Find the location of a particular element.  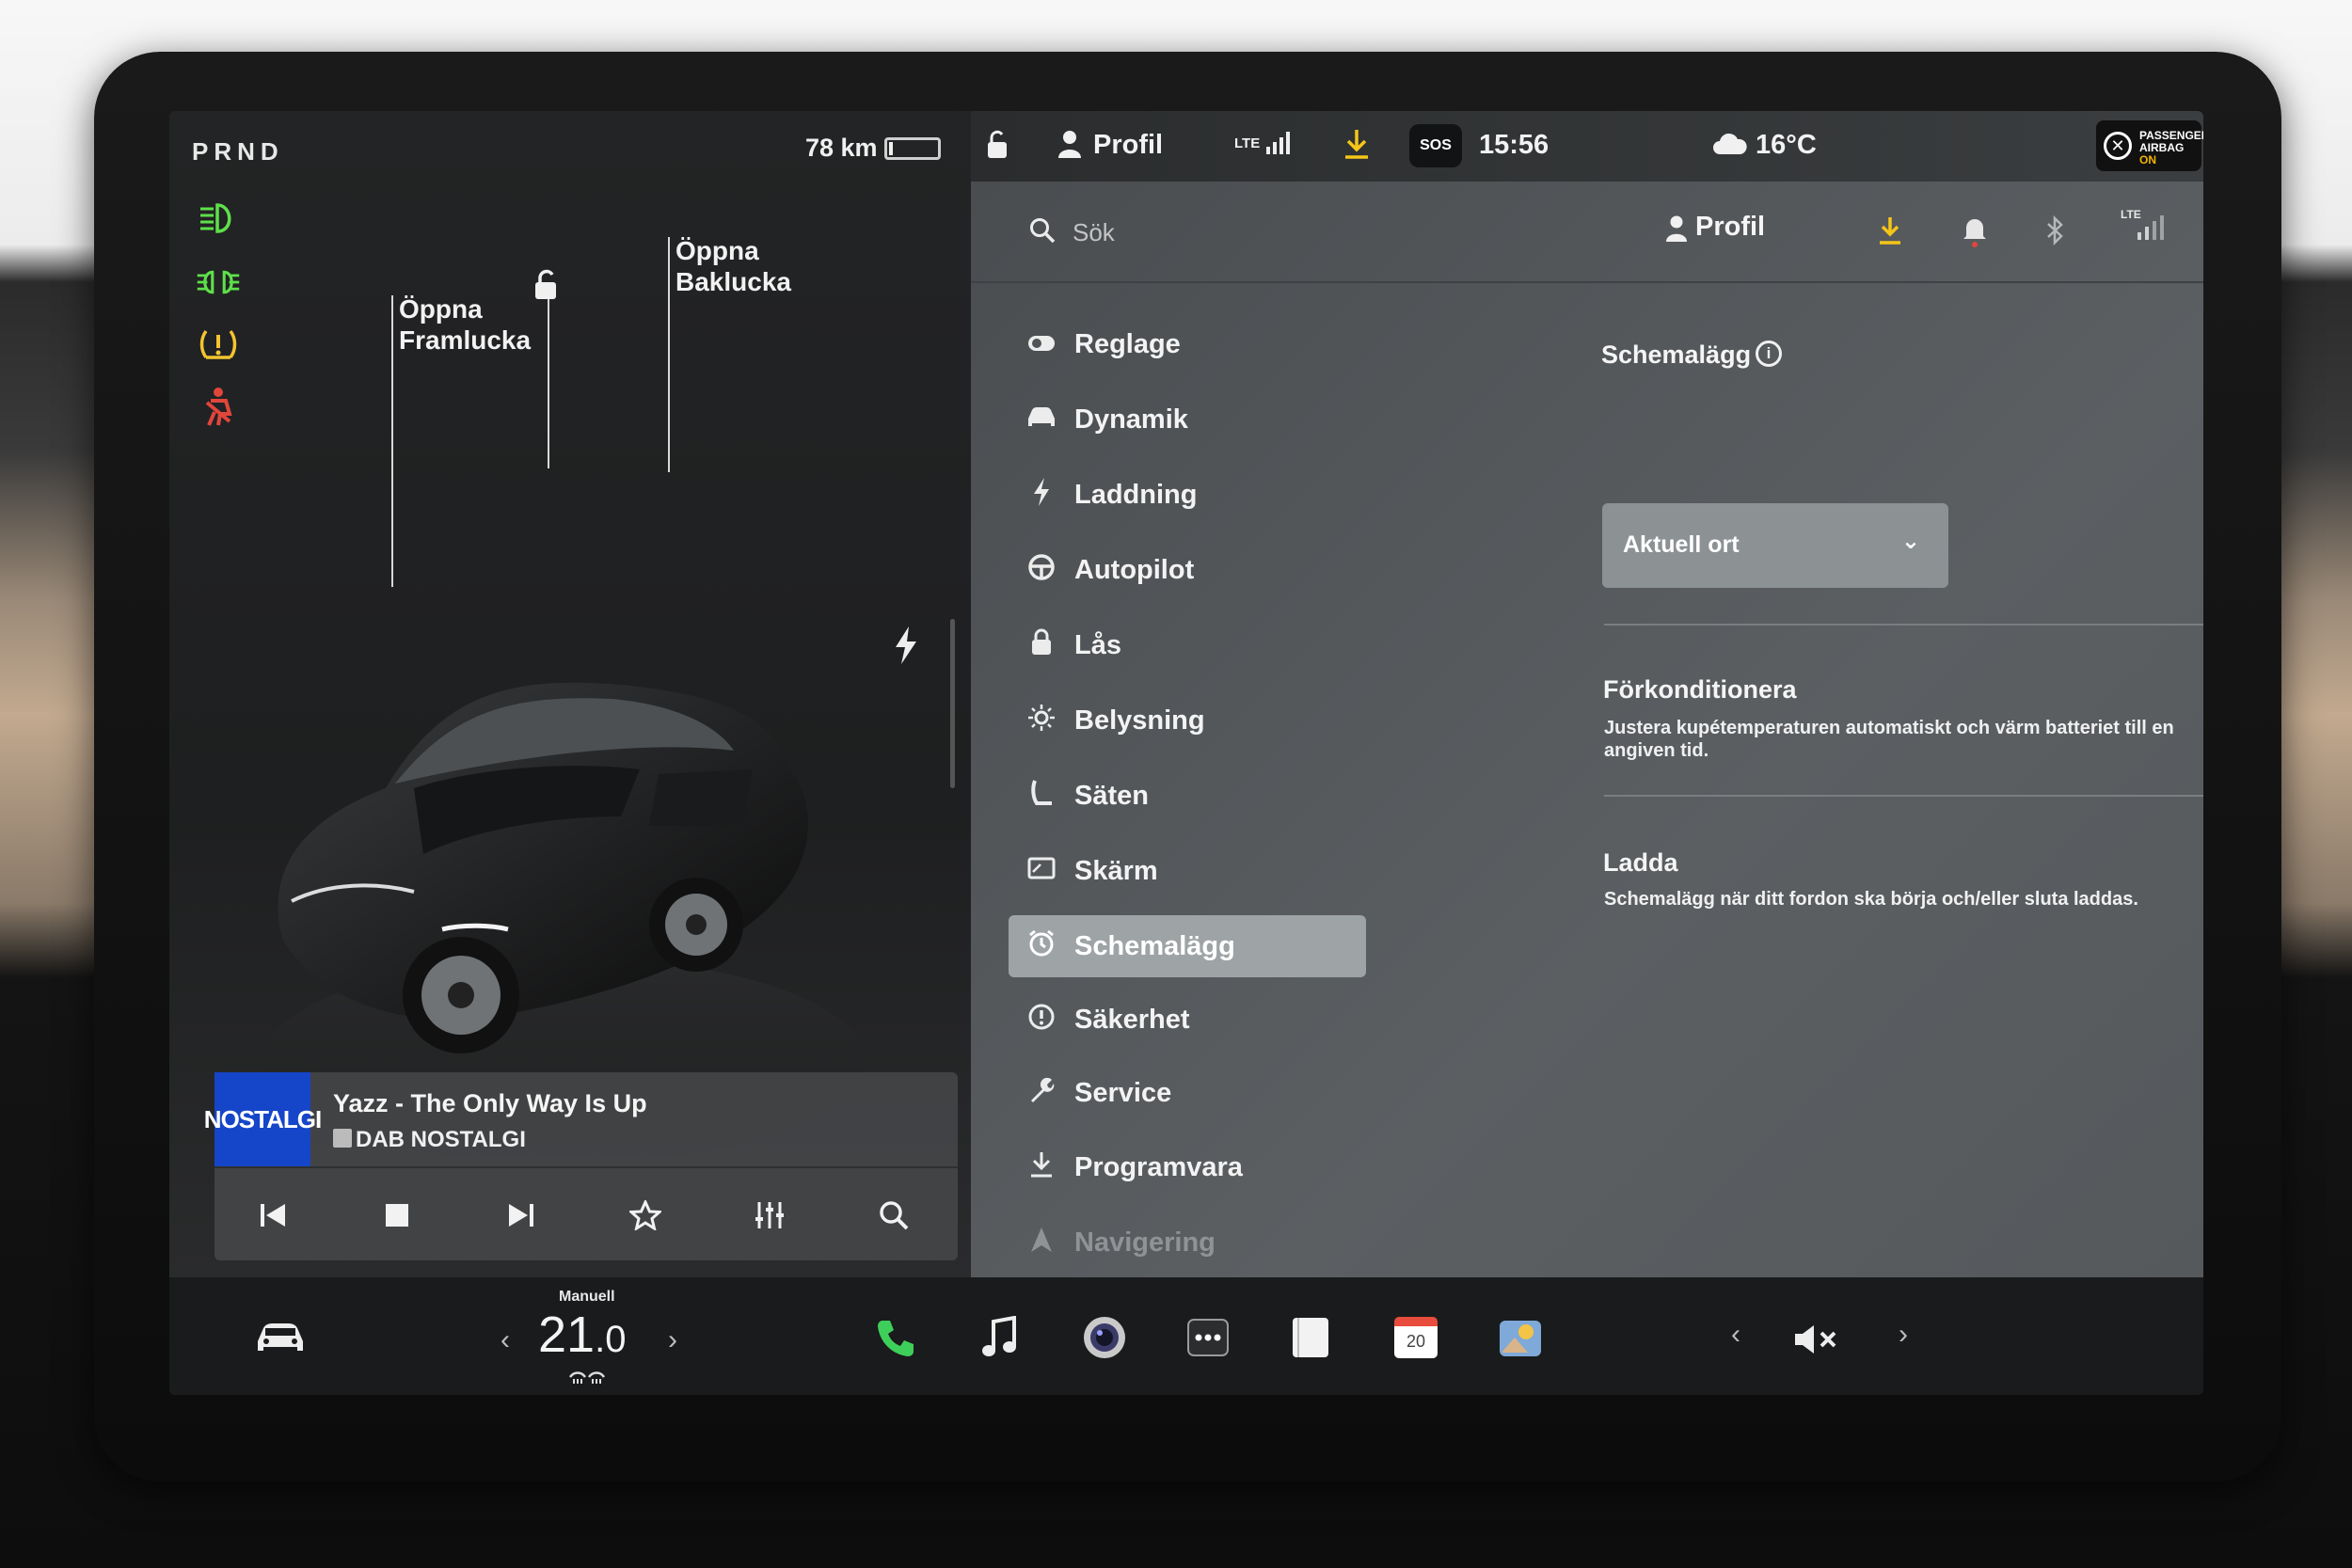

cabin-temperature: 21.0 is located at coordinates (582, 1335).